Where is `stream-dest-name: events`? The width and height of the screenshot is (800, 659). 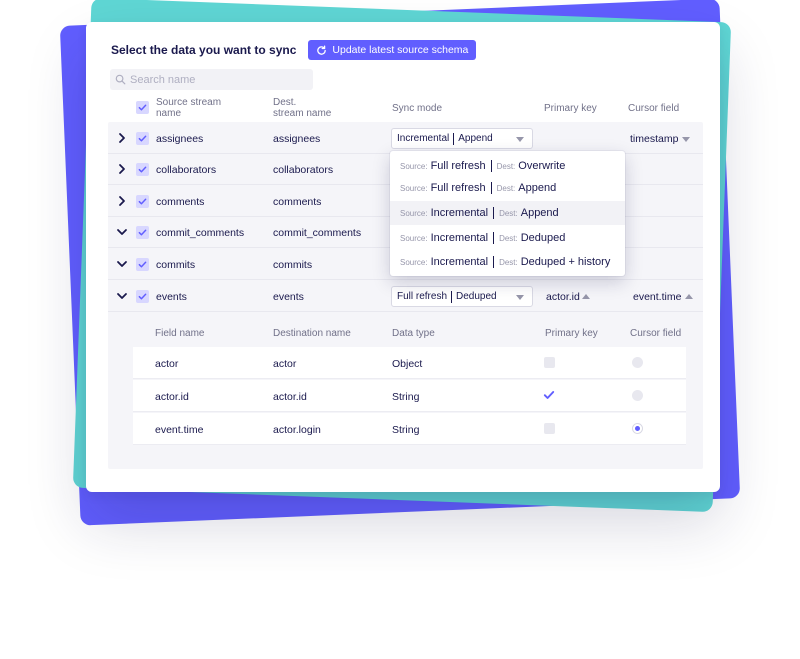
stream-dest-name: events is located at coordinates (288, 297).